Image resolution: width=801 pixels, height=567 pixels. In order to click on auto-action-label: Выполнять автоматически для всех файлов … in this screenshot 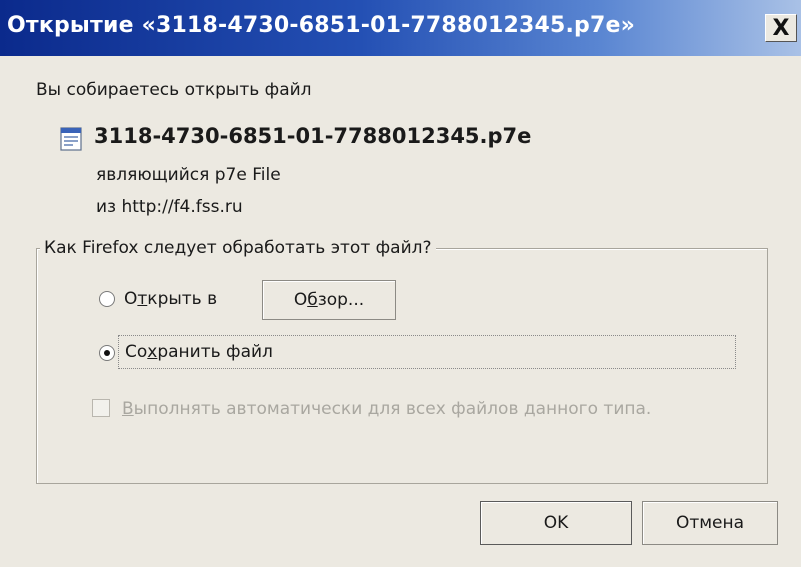, I will do `click(387, 409)`.